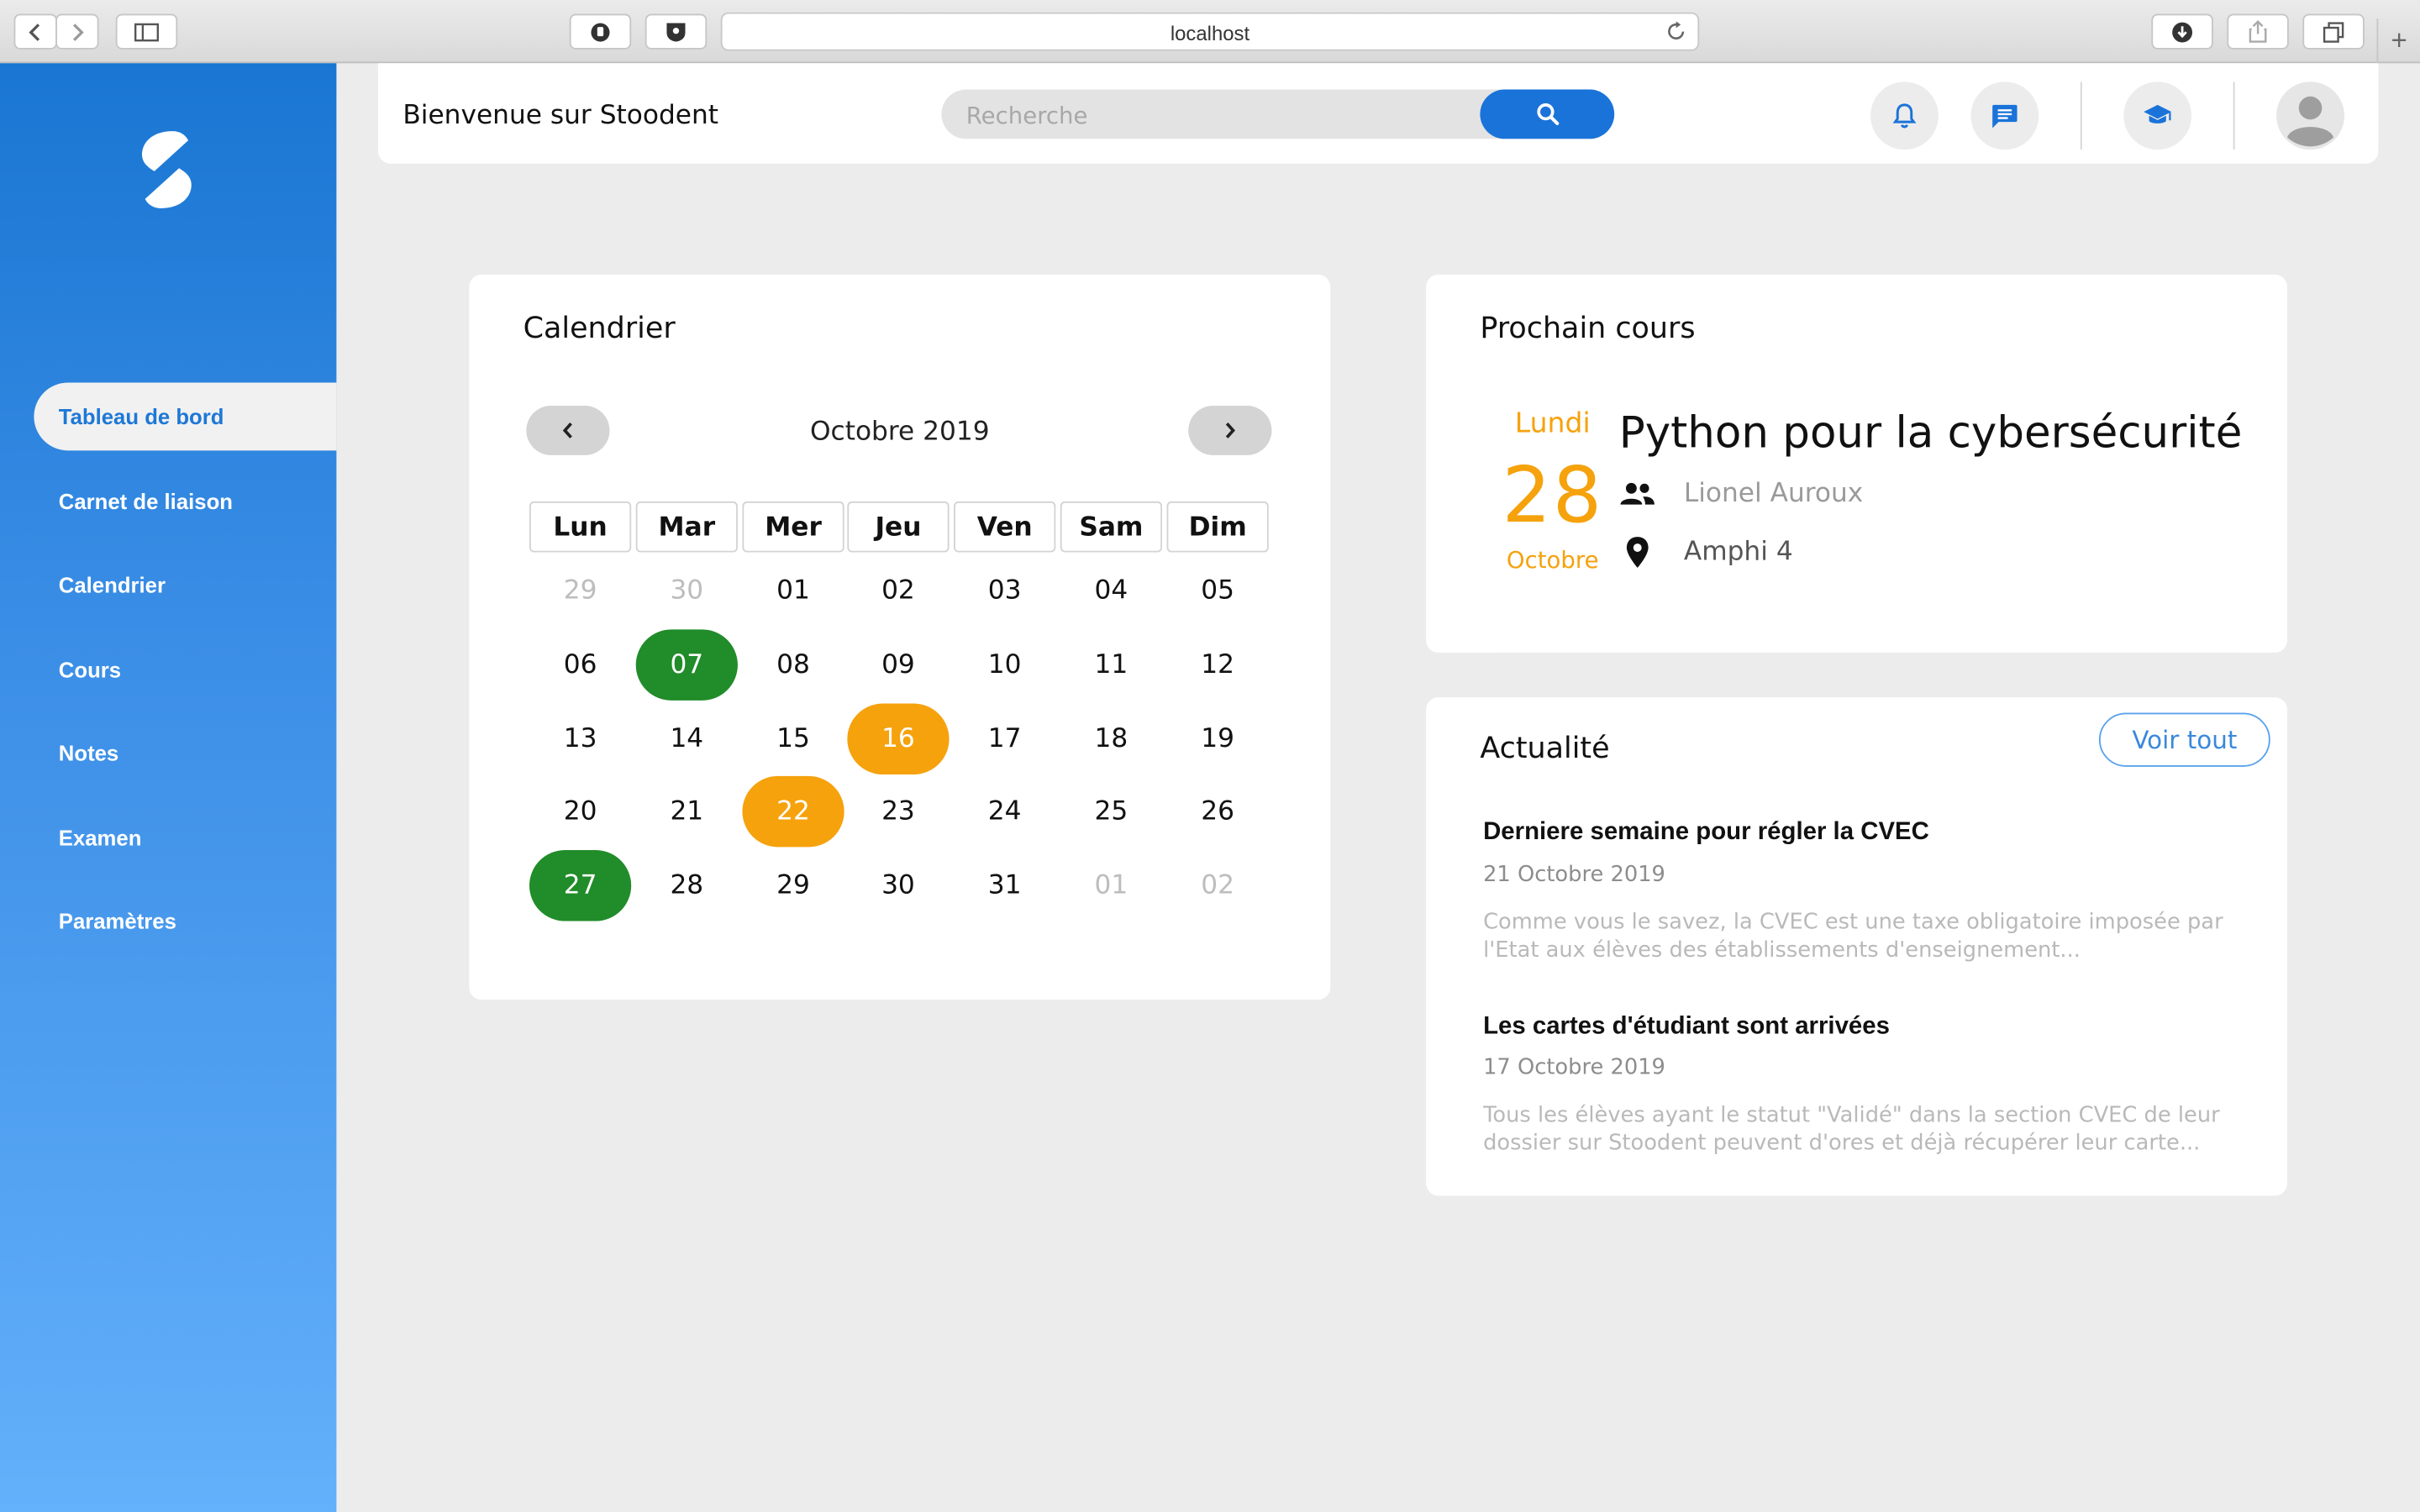 Image resolution: width=2420 pixels, height=1512 pixels. Describe the element at coordinates (581, 527) in the screenshot. I see `weekday-header-lun: Lun` at that location.